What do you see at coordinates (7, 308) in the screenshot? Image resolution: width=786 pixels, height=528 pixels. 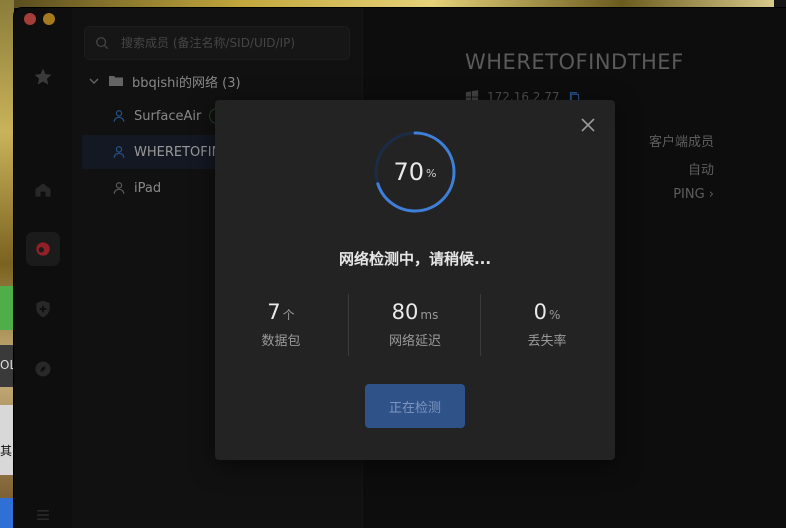 I see `desktop-window-green` at bounding box center [7, 308].